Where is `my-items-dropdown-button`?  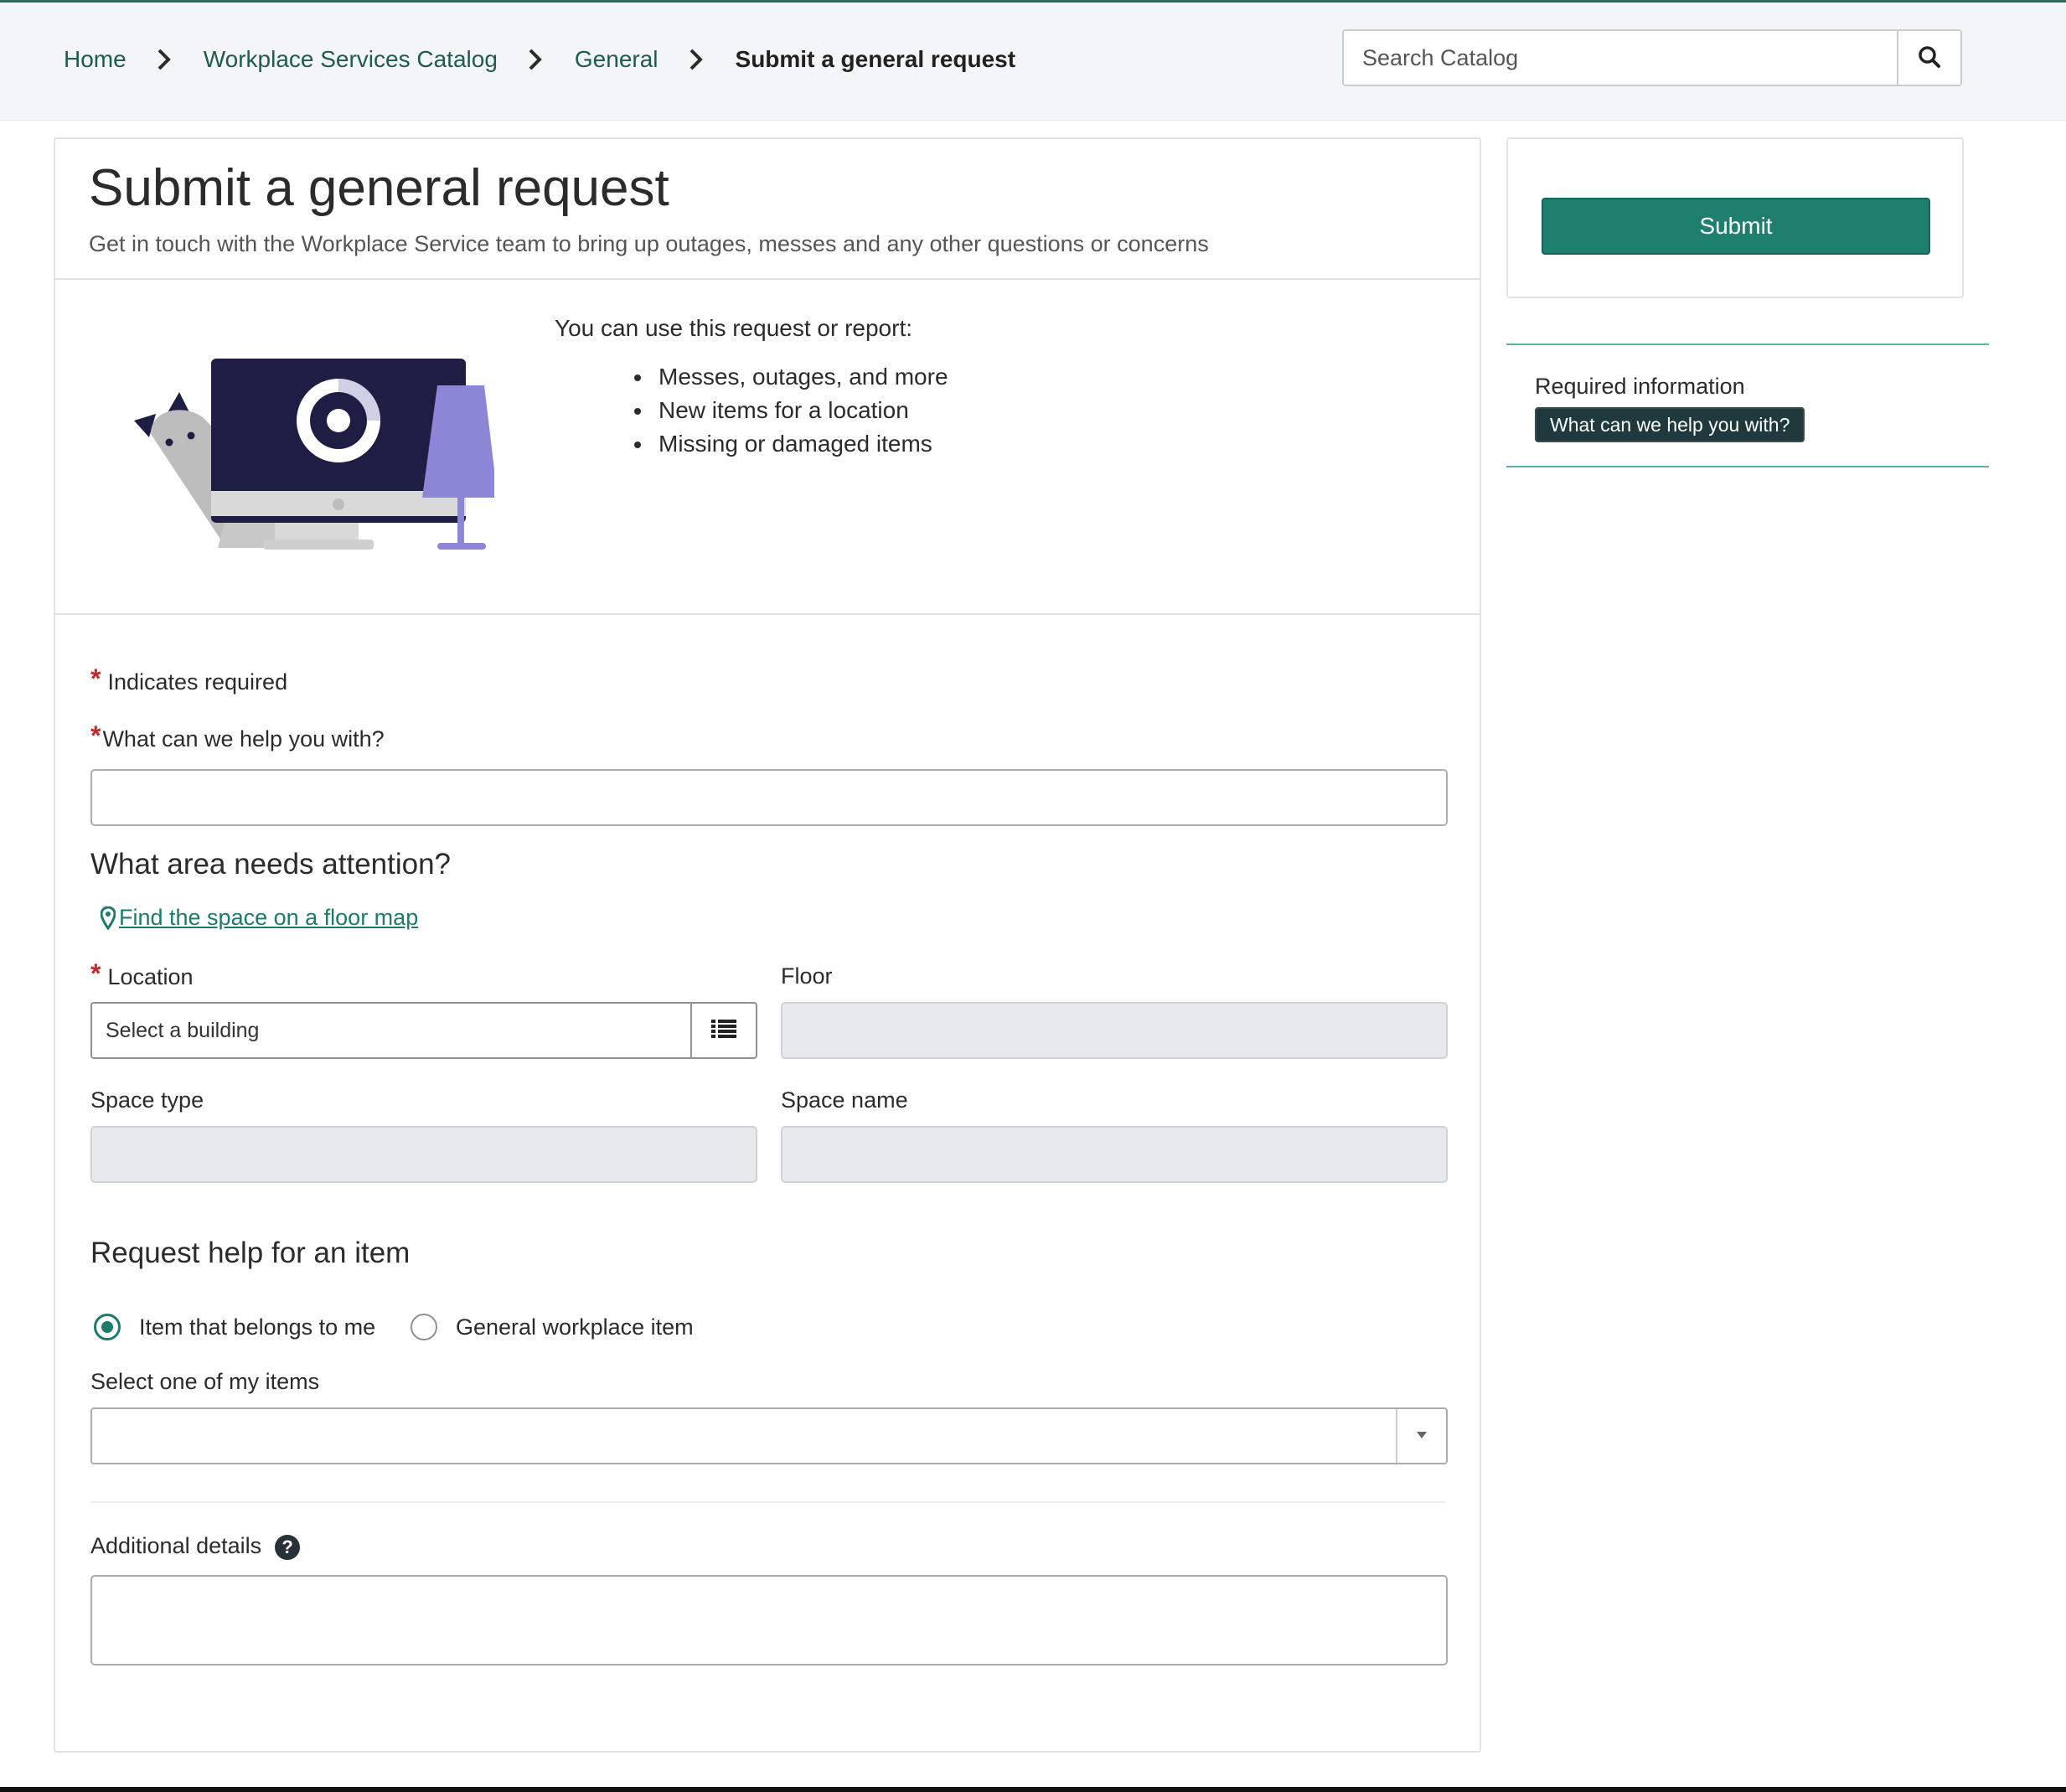 my-items-dropdown-button is located at coordinates (1421, 1436).